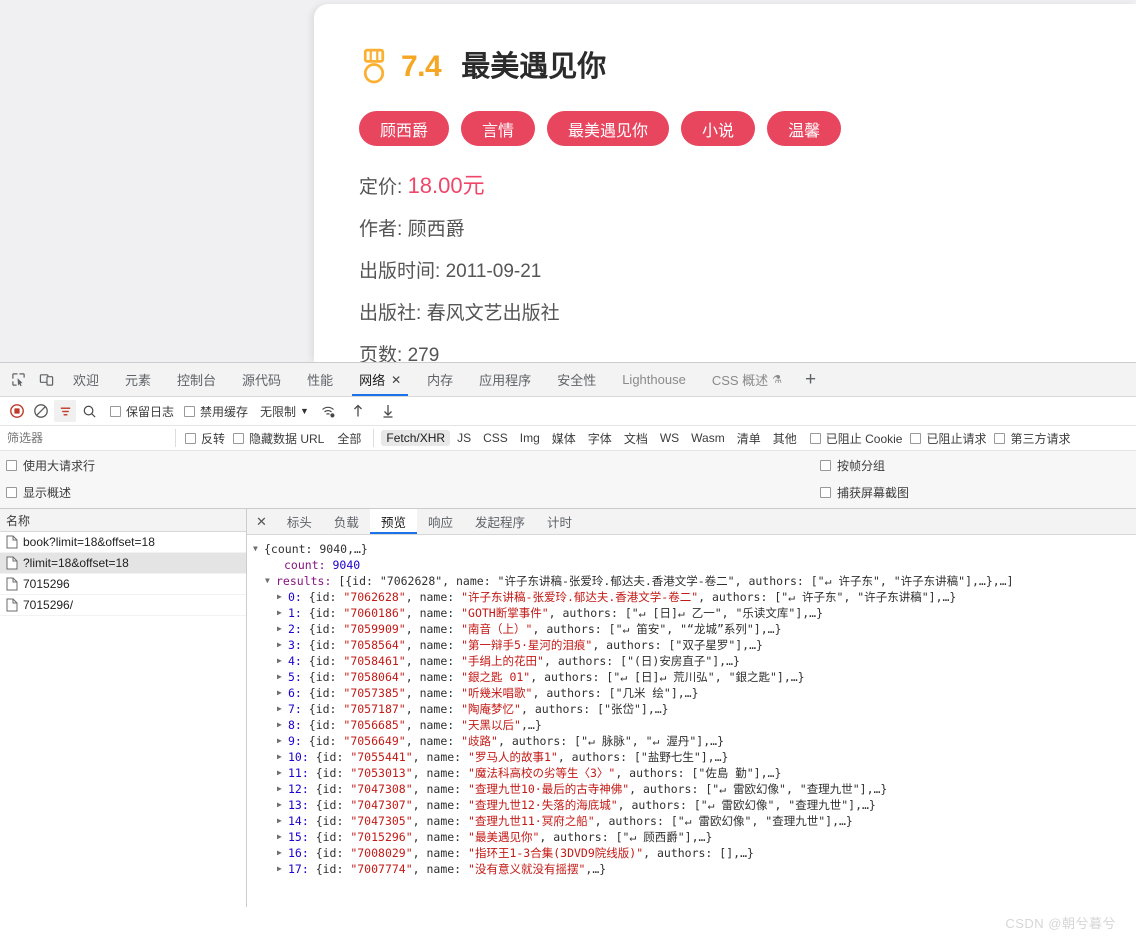 The height and width of the screenshot is (948, 1136). Describe the element at coordinates (41, 411) in the screenshot. I see `clear-icon` at that location.